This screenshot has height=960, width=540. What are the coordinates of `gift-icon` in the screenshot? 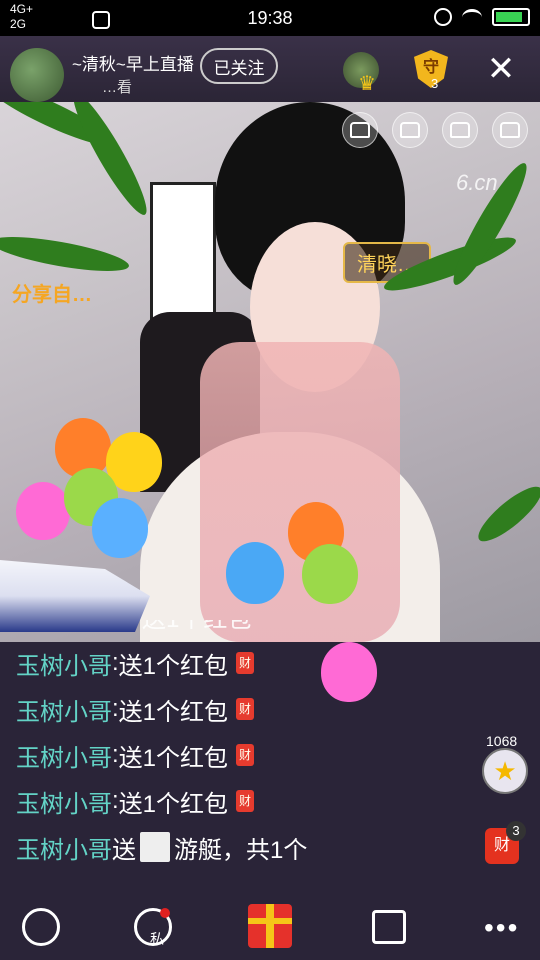 It's located at (155, 847).